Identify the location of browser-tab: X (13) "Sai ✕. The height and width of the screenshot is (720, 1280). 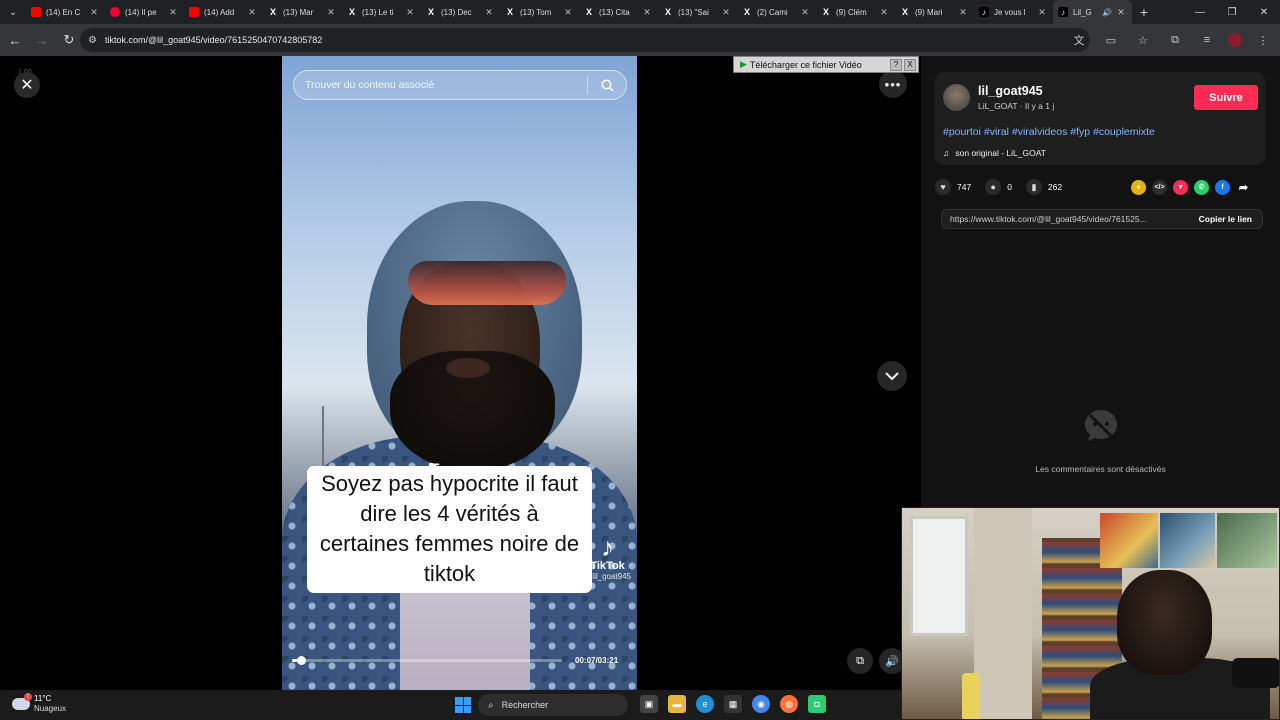
(697, 12).